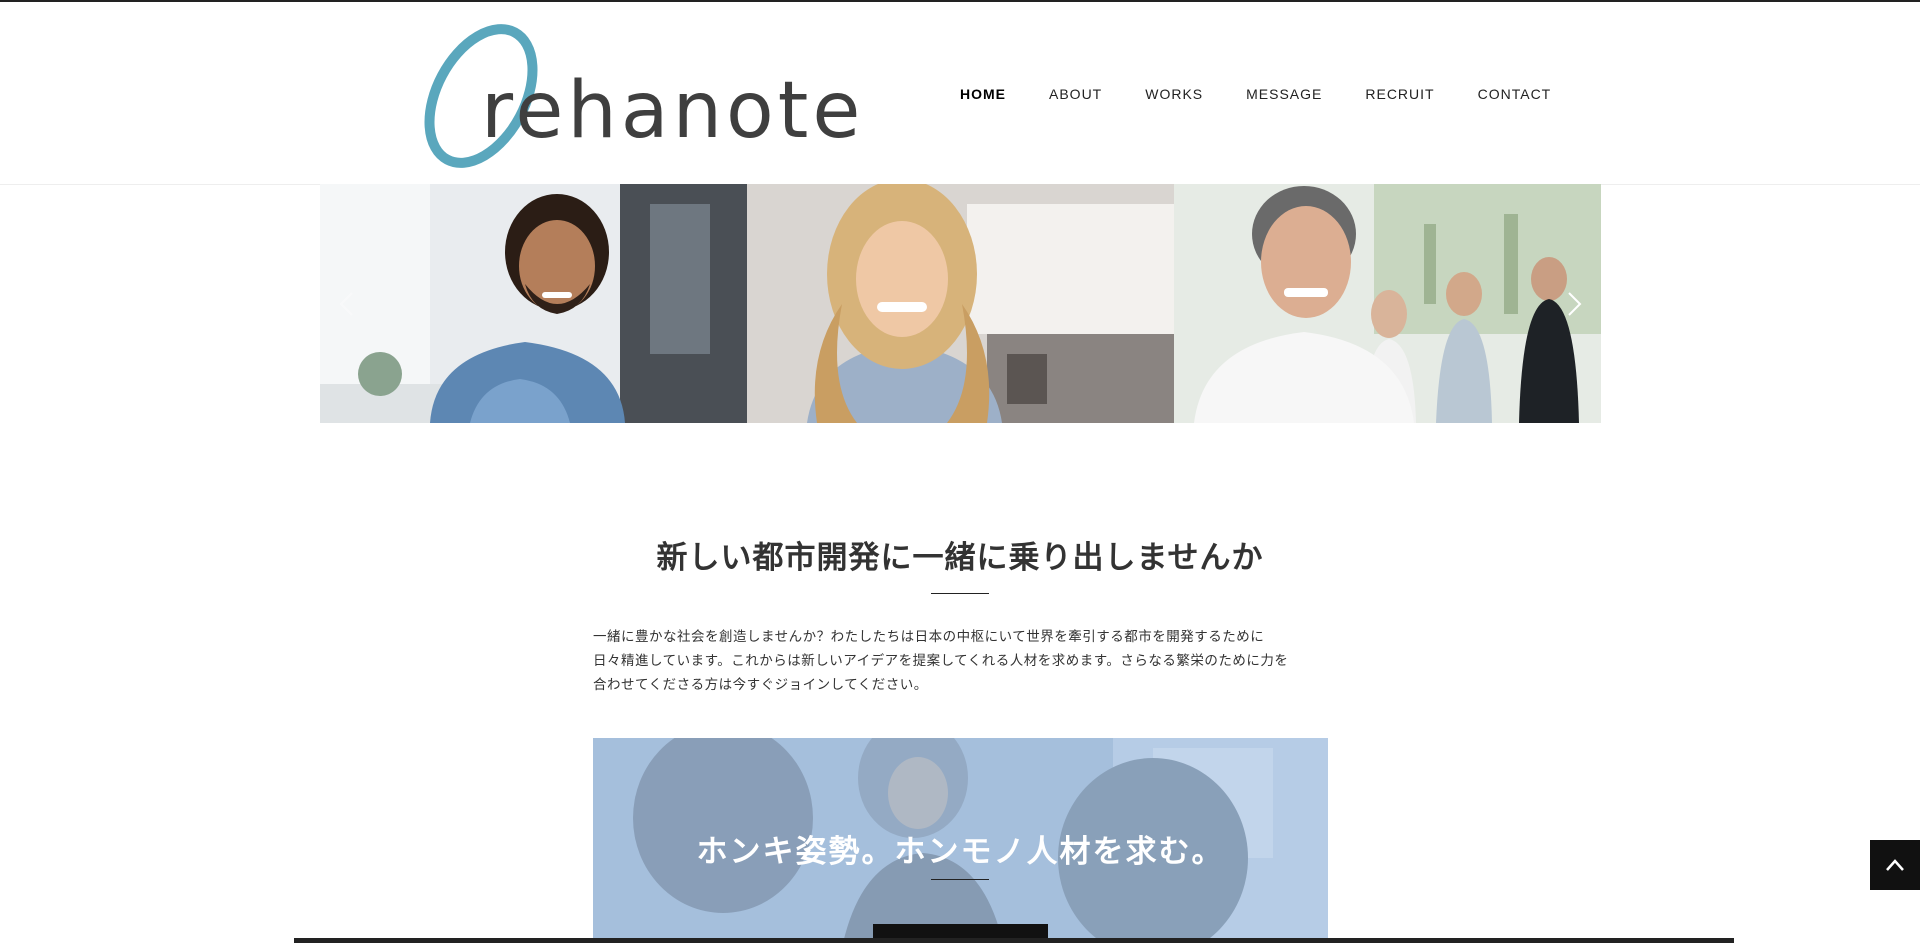  I want to click on bottom-bar, so click(1014, 940).